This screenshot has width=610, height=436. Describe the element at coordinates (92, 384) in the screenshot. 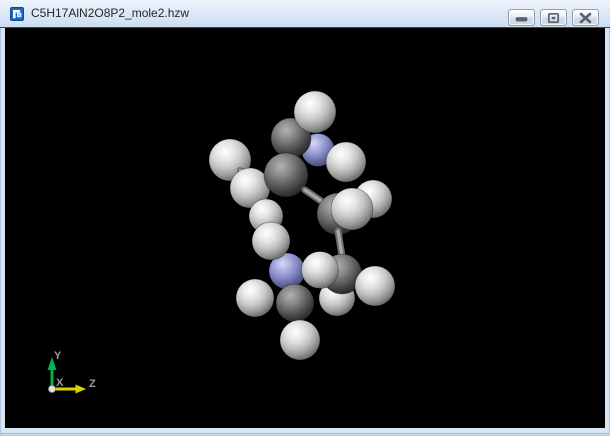

I see `z-axis-label: Z` at that location.